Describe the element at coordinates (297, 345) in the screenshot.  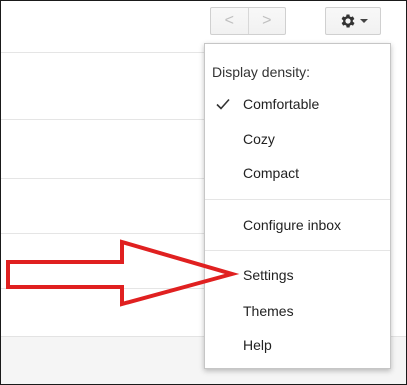
I see `menu-item-help: Help` at that location.